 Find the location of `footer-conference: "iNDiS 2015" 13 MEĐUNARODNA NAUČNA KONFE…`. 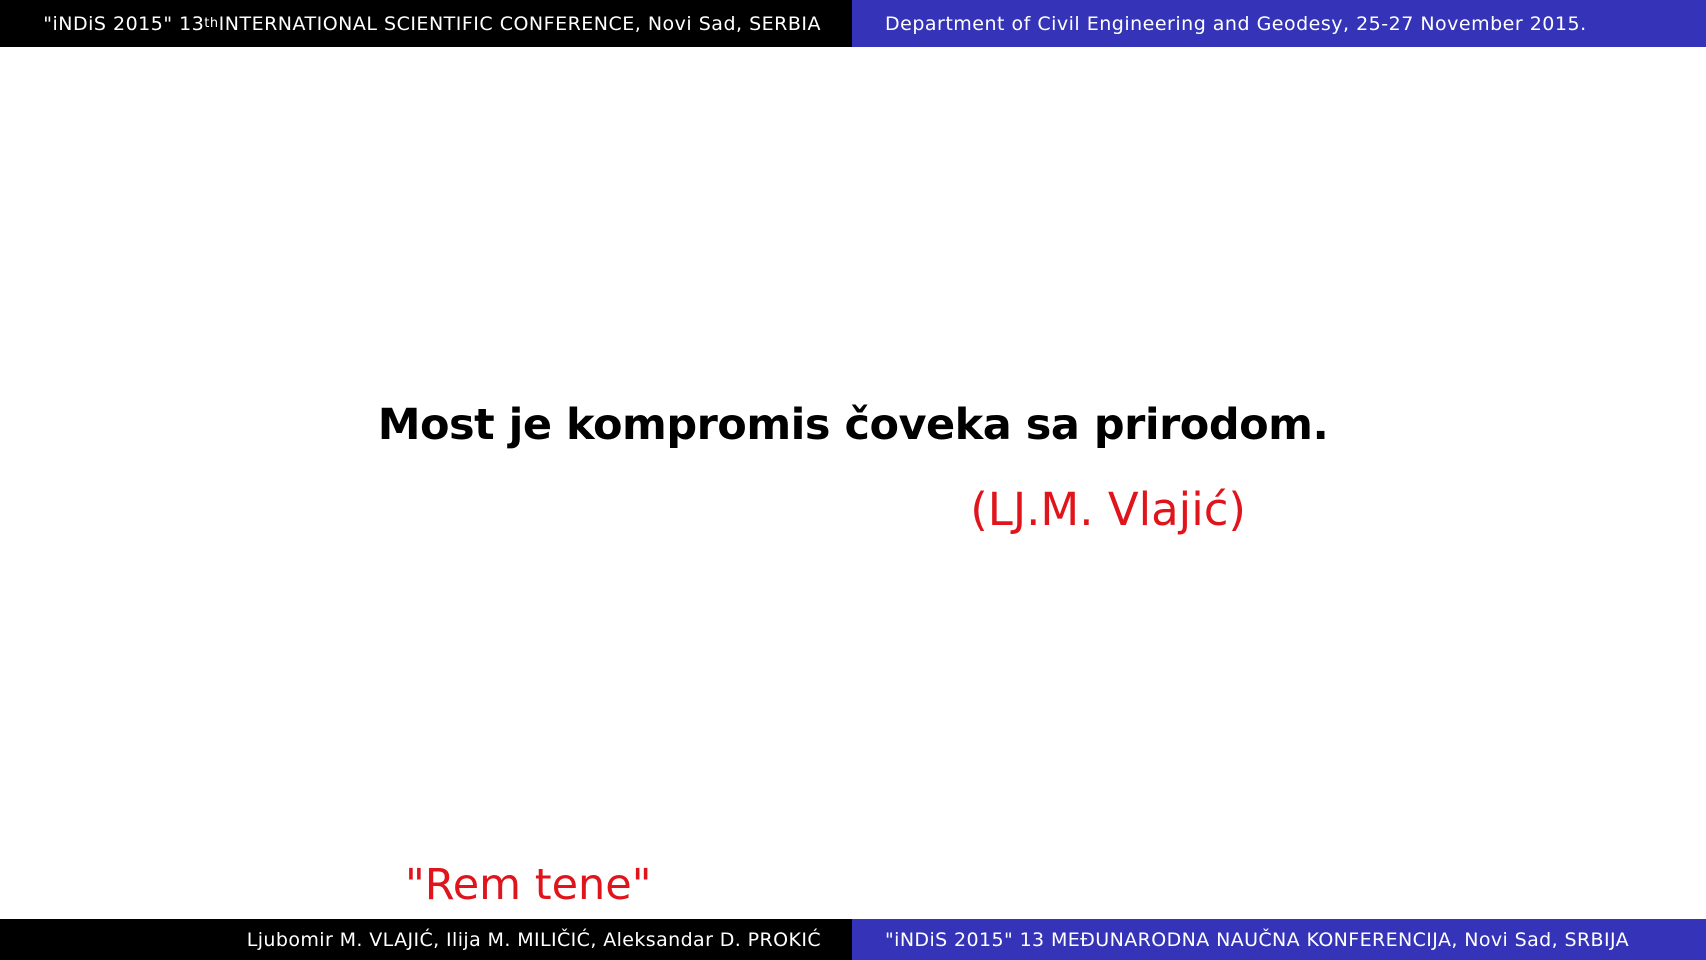

footer-conference: "iNDiS 2015" 13 MEĐUNARODNA NAUČNA KONFE… is located at coordinates (1257, 939).